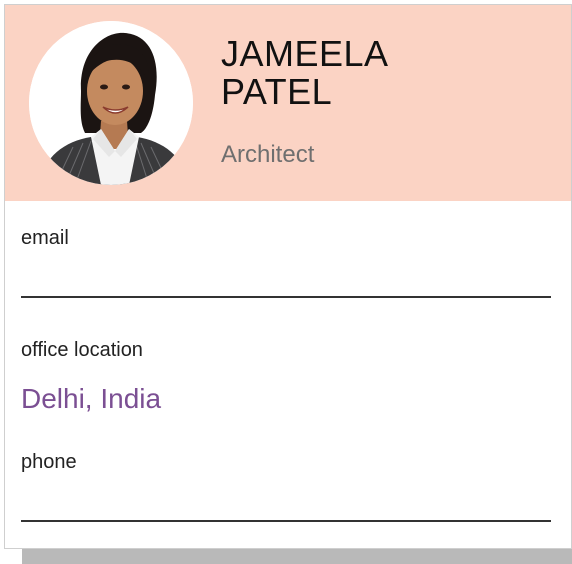  Describe the element at coordinates (297, 556) in the screenshot. I see `card-shadow` at that location.